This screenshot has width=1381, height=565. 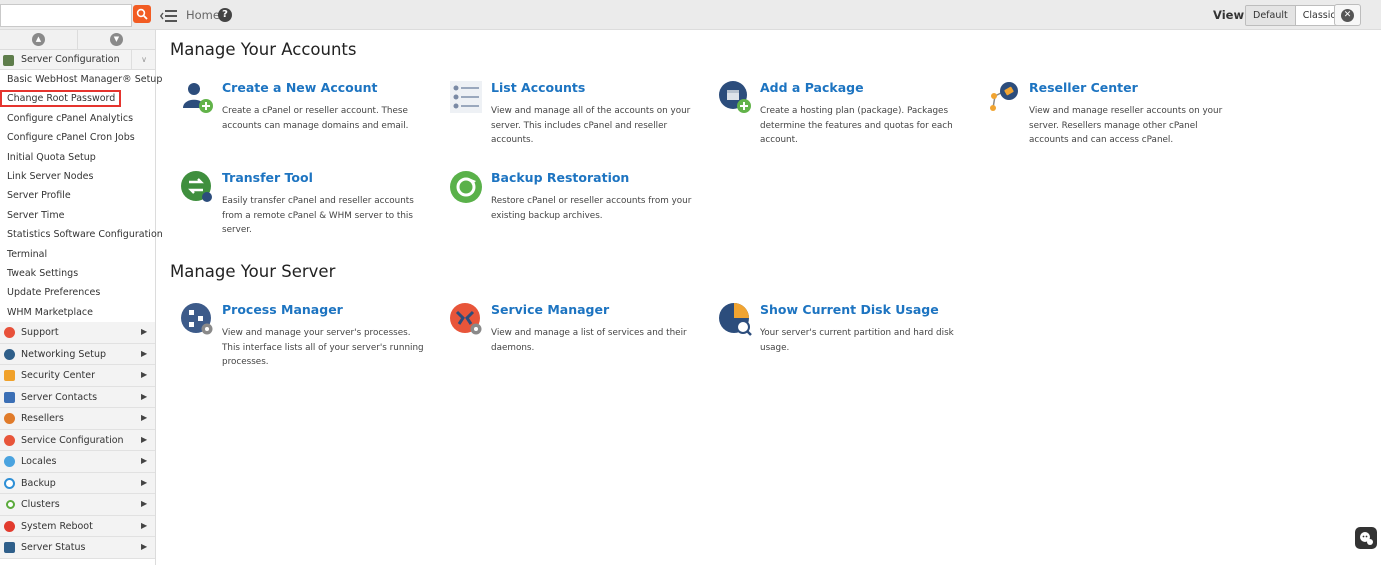 I want to click on close-button: ✕, so click(x=1347, y=15).